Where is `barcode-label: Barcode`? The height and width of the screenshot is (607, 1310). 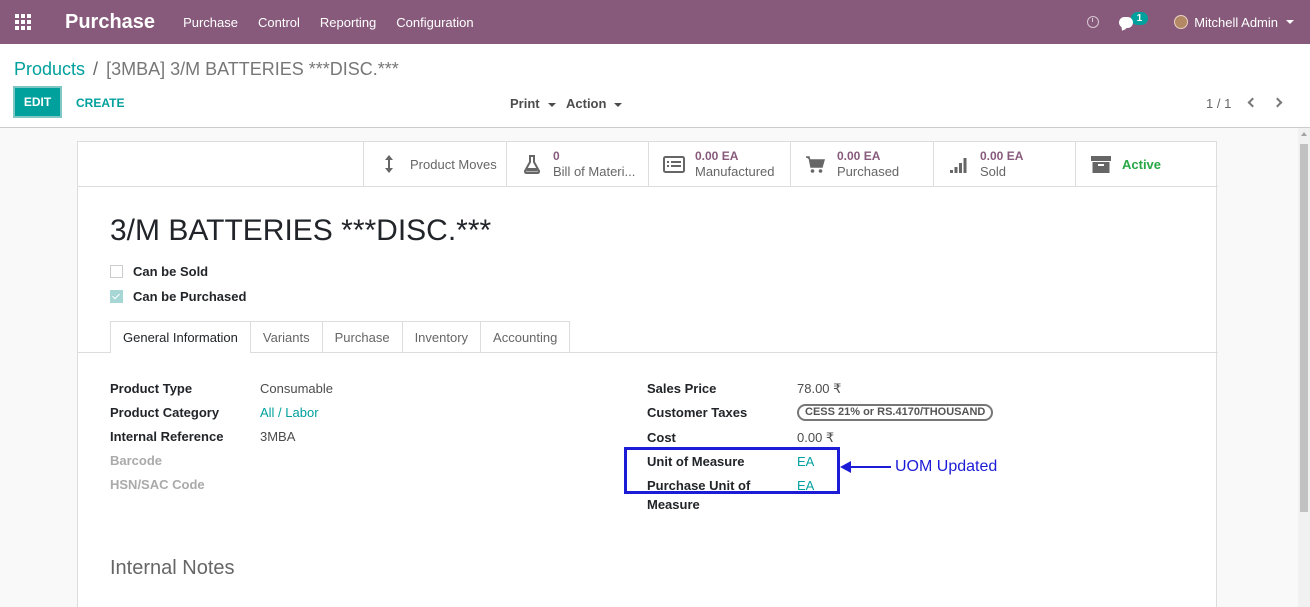 barcode-label: Barcode is located at coordinates (136, 460).